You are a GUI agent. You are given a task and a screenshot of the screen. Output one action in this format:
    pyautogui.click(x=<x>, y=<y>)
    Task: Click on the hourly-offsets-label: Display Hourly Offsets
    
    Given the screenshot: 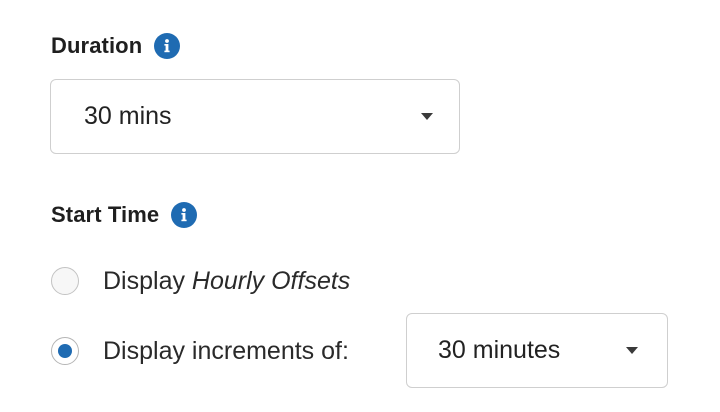 What is the action you would take?
    pyautogui.click(x=226, y=281)
    